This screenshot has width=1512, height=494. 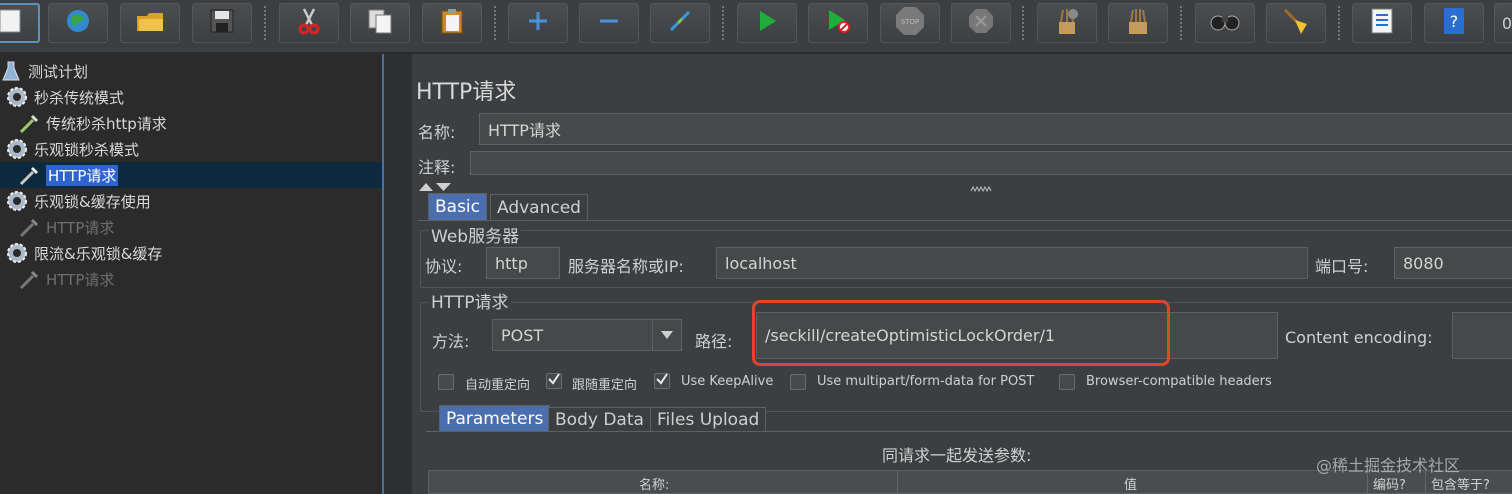 What do you see at coordinates (475, 234) in the screenshot?
I see `web-server-legend: Web服务器` at bounding box center [475, 234].